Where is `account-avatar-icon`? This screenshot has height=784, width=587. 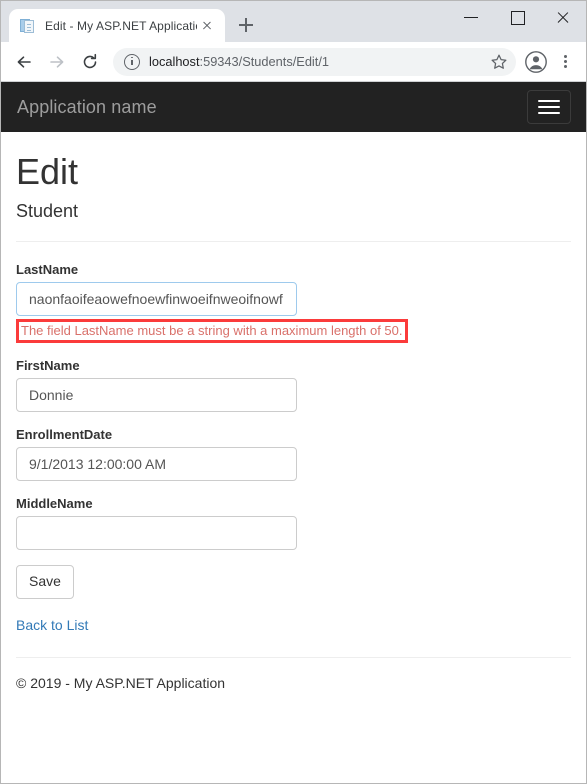
account-avatar-icon is located at coordinates (536, 62).